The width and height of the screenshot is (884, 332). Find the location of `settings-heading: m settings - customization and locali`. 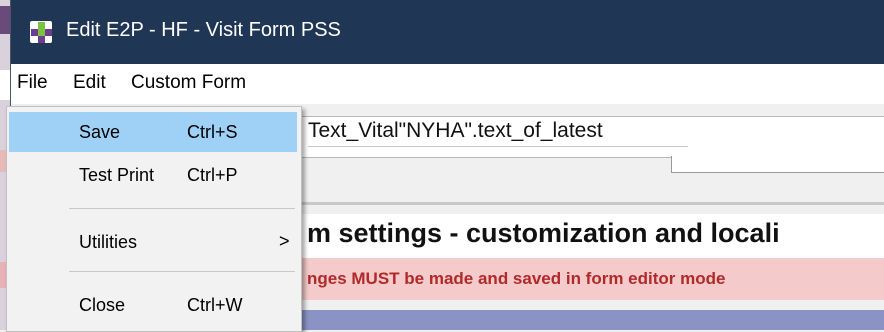

settings-heading: m settings - customization and locali is located at coordinates (543, 233).